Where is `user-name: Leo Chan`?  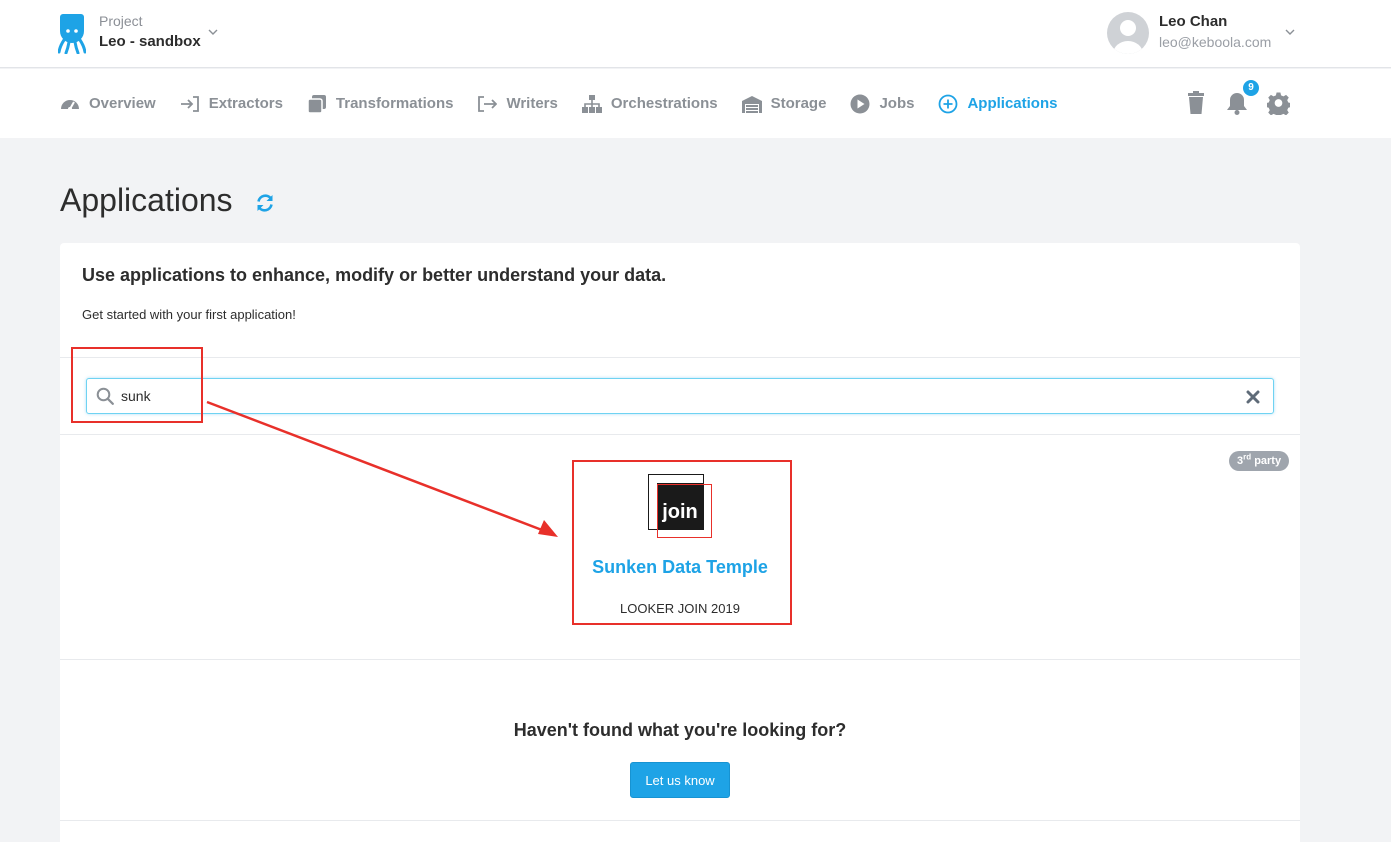
user-name: Leo Chan is located at coordinates (1193, 21).